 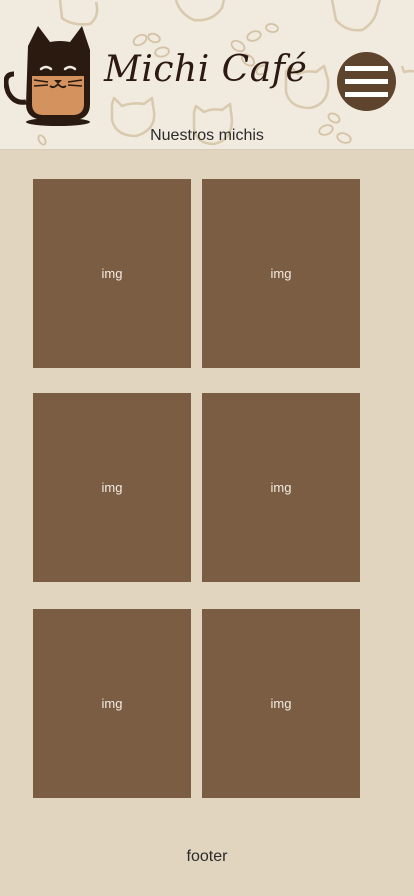 I want to click on brand-title: Michi Café, so click(x=206, y=69).